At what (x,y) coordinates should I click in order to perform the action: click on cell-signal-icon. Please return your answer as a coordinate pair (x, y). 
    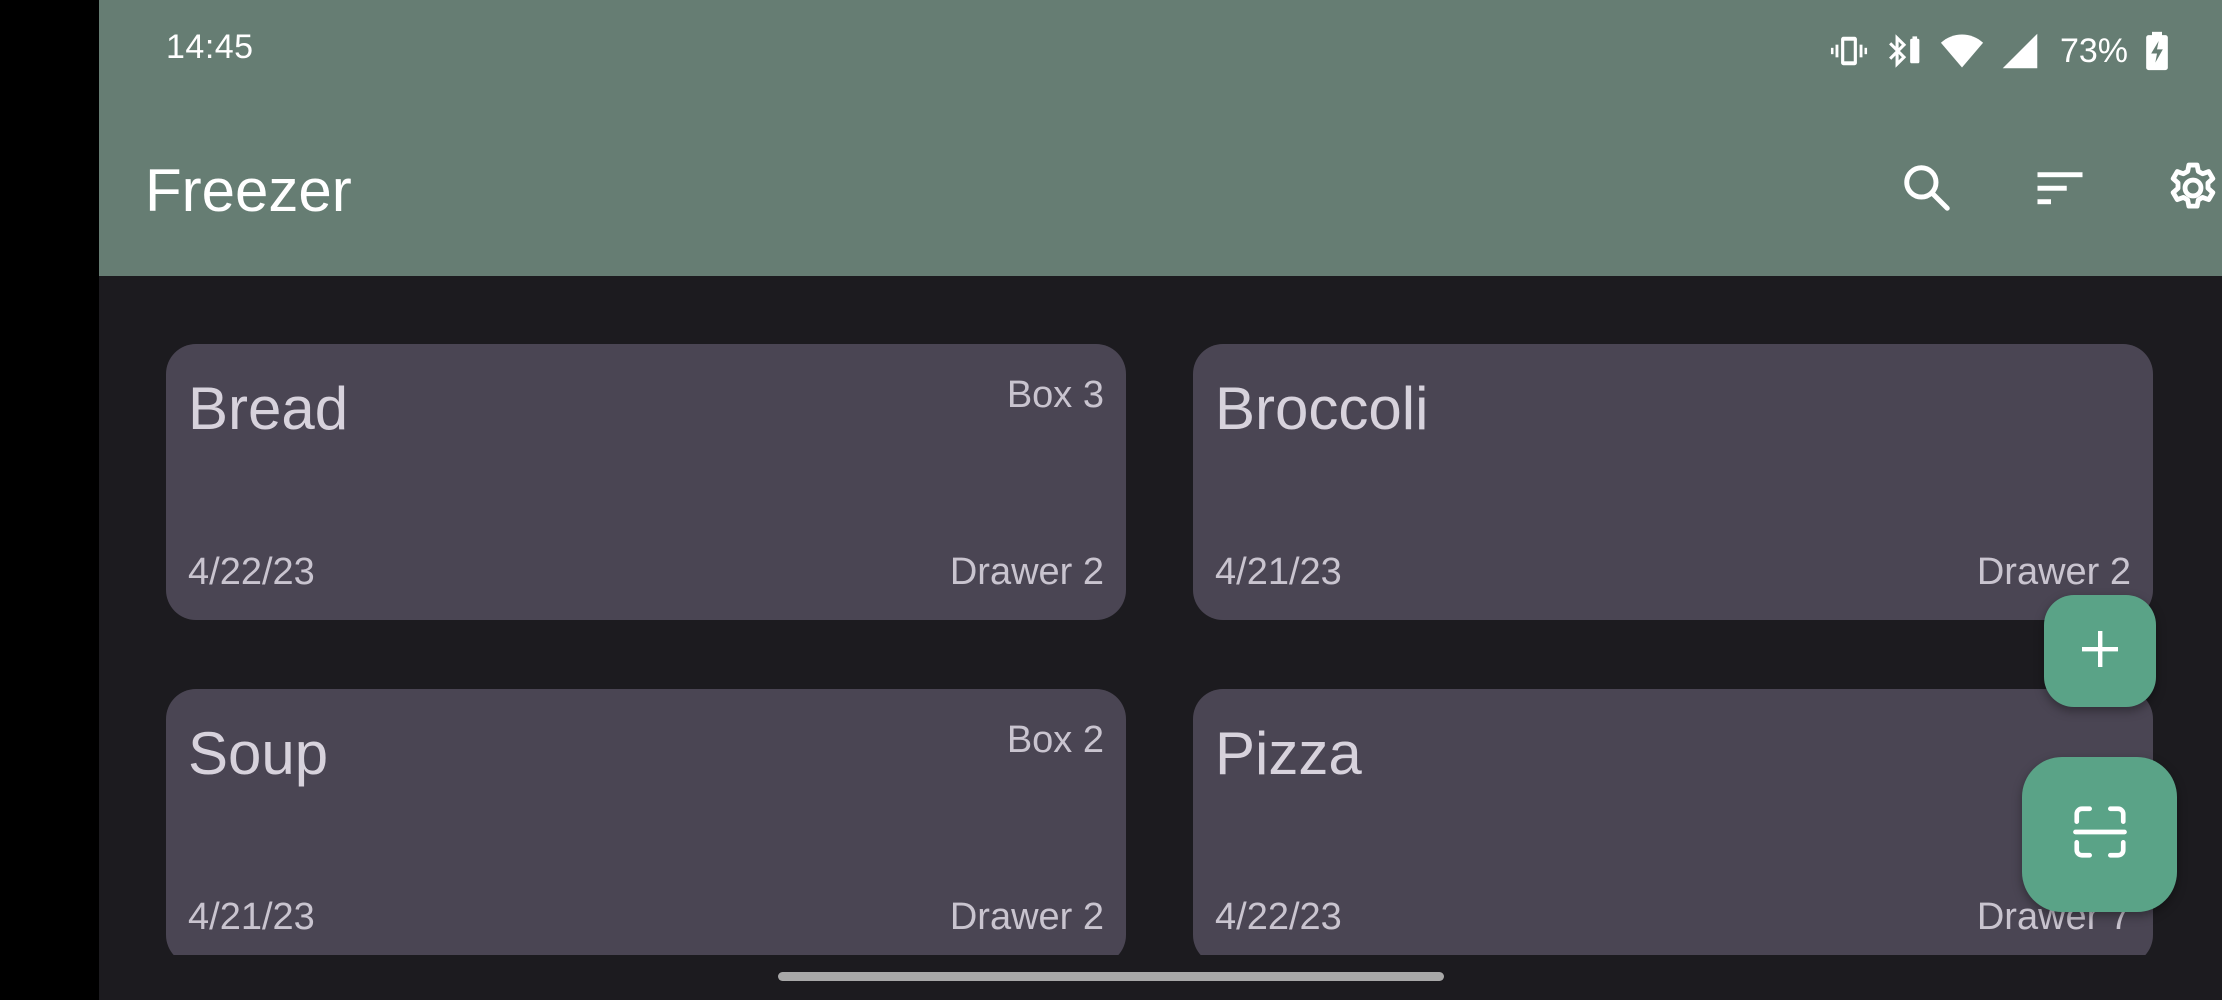
    Looking at the image, I should click on (2020, 51).